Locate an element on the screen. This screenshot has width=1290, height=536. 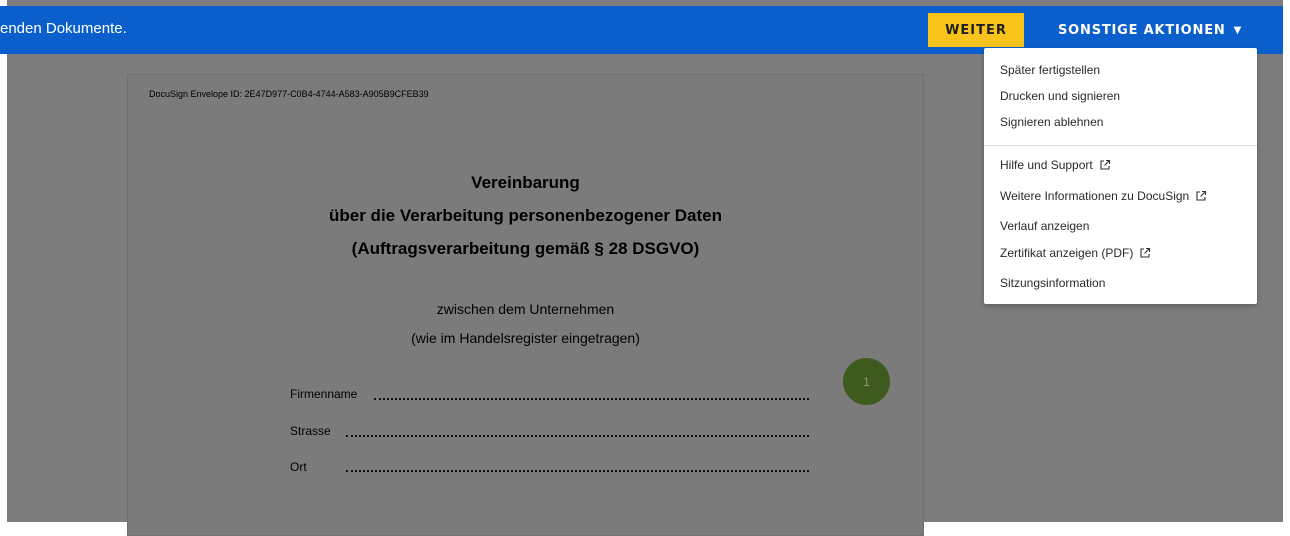
menu-item-label: Zertifikat anzeigen (PDF) is located at coordinates (1067, 253).